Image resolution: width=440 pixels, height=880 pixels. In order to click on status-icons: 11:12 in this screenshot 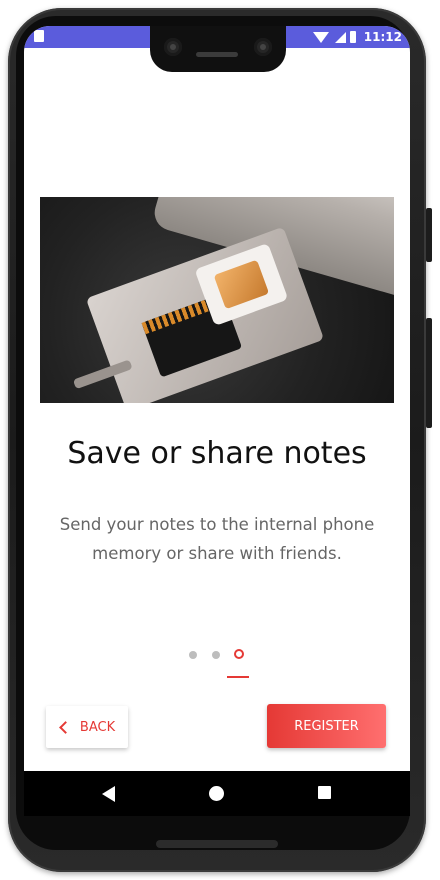, I will do `click(357, 37)`.